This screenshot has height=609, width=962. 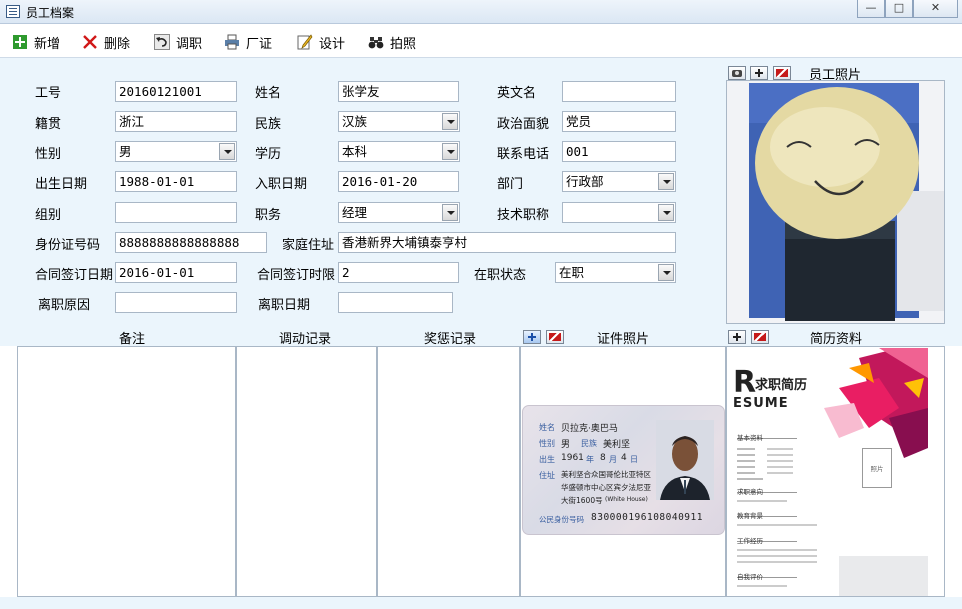 I want to click on id-birth-month: 8, so click(x=603, y=458).